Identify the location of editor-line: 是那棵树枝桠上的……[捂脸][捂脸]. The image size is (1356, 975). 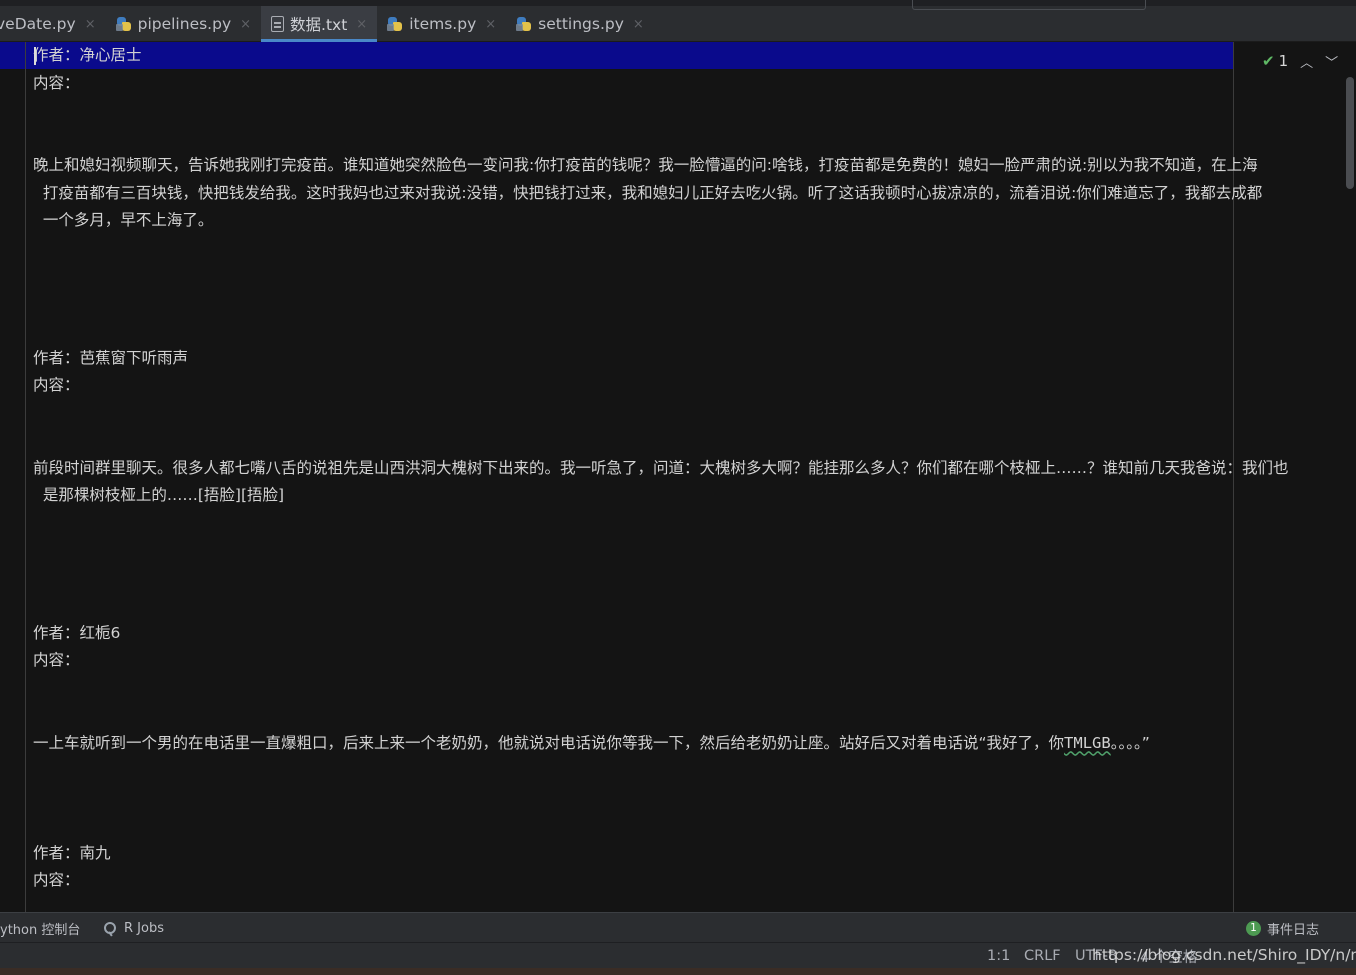
(678, 496).